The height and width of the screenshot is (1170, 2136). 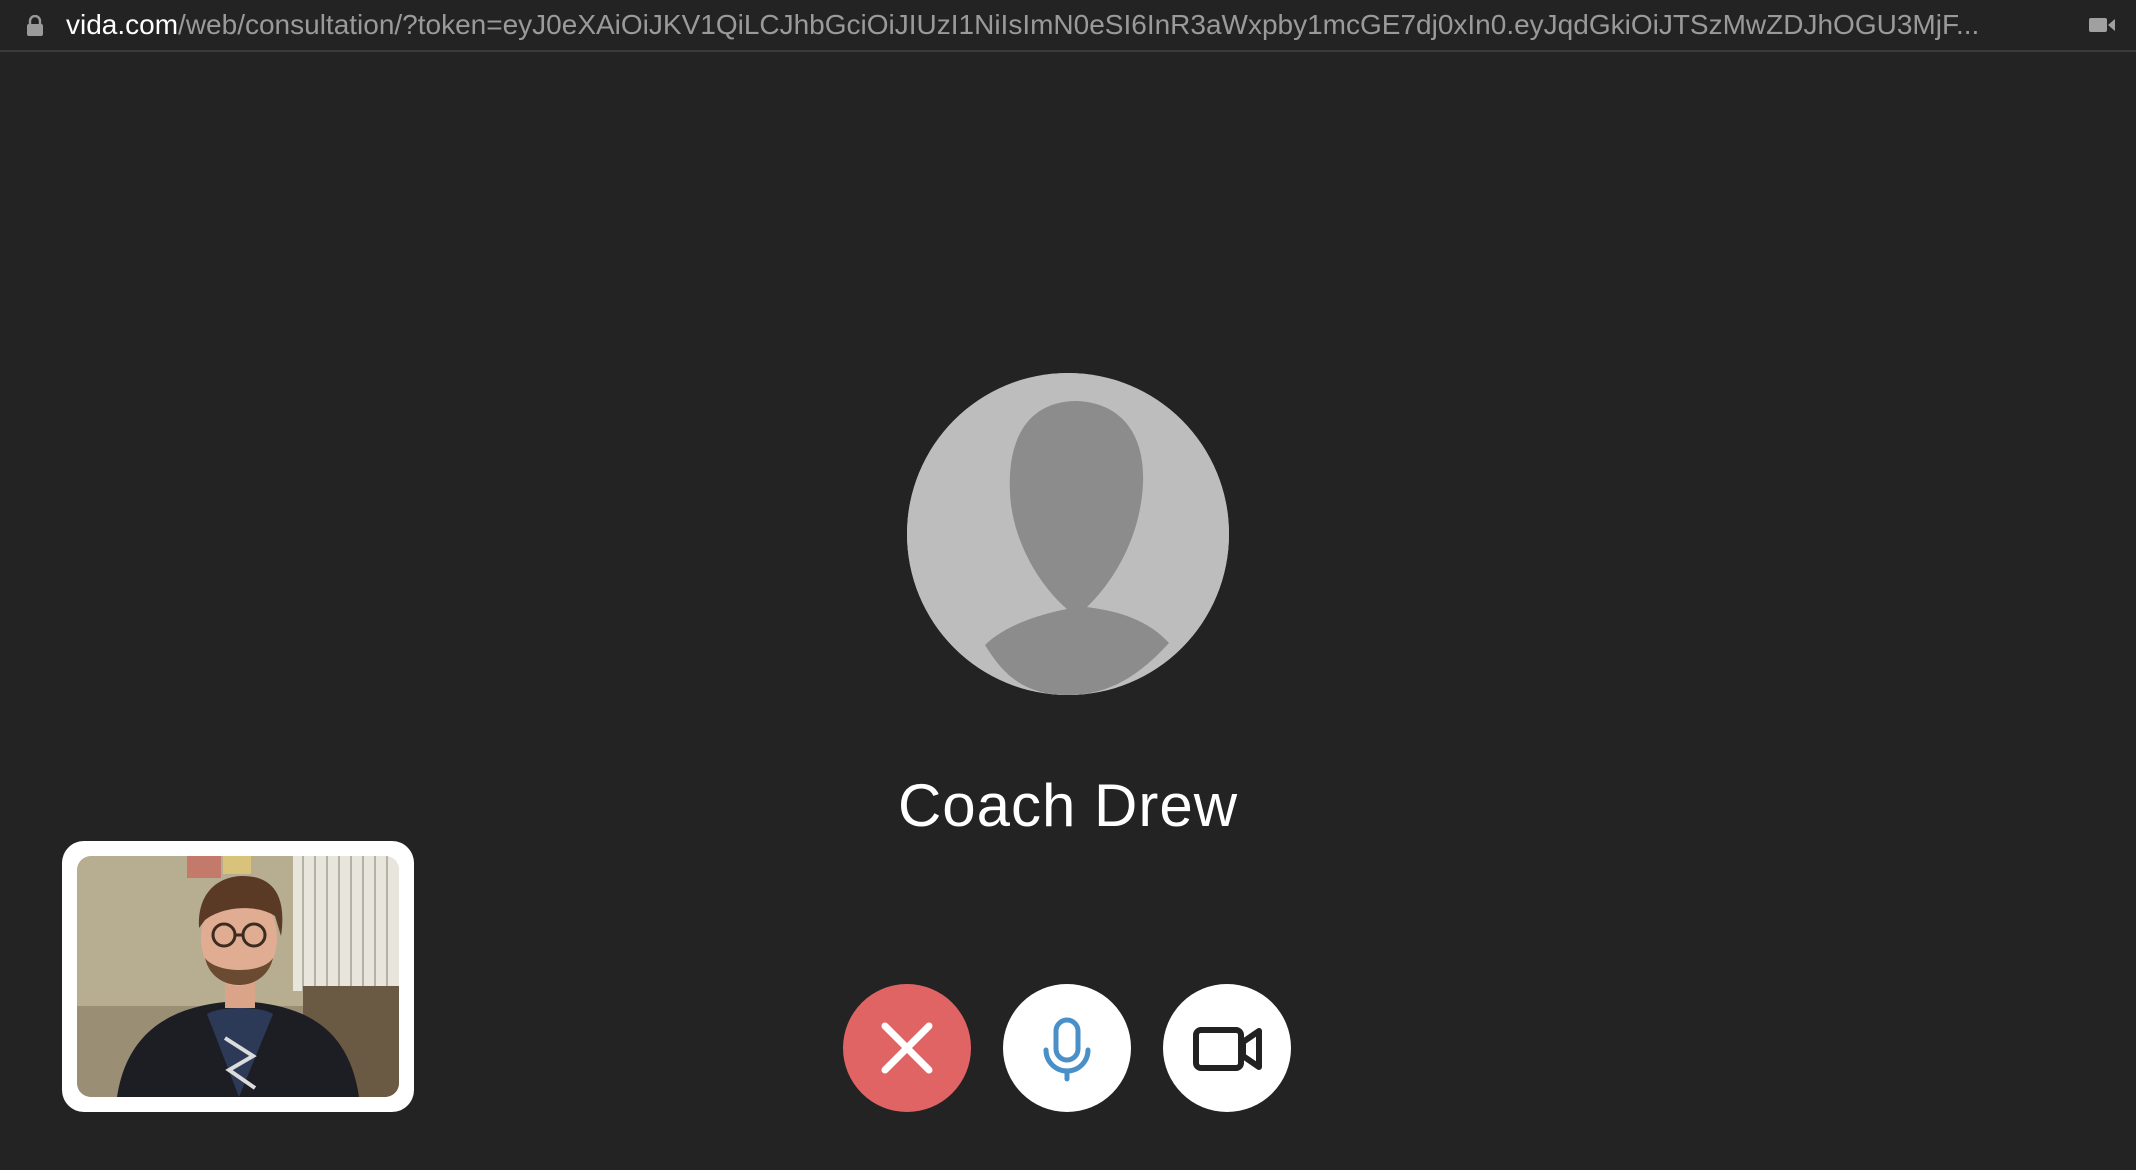 I want to click on self-video-feed, so click(x=238, y=976).